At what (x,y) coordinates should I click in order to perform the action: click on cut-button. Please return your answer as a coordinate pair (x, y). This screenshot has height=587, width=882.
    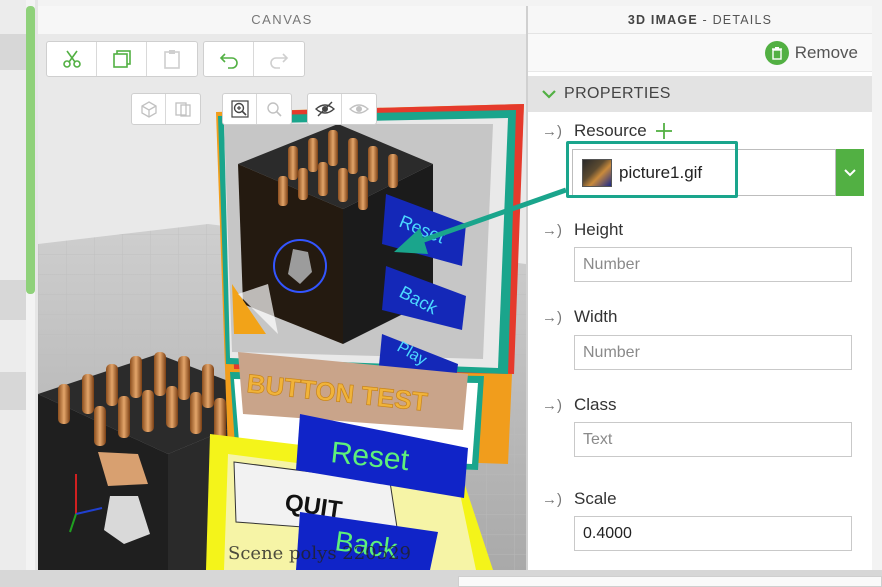
    Looking at the image, I should click on (72, 59).